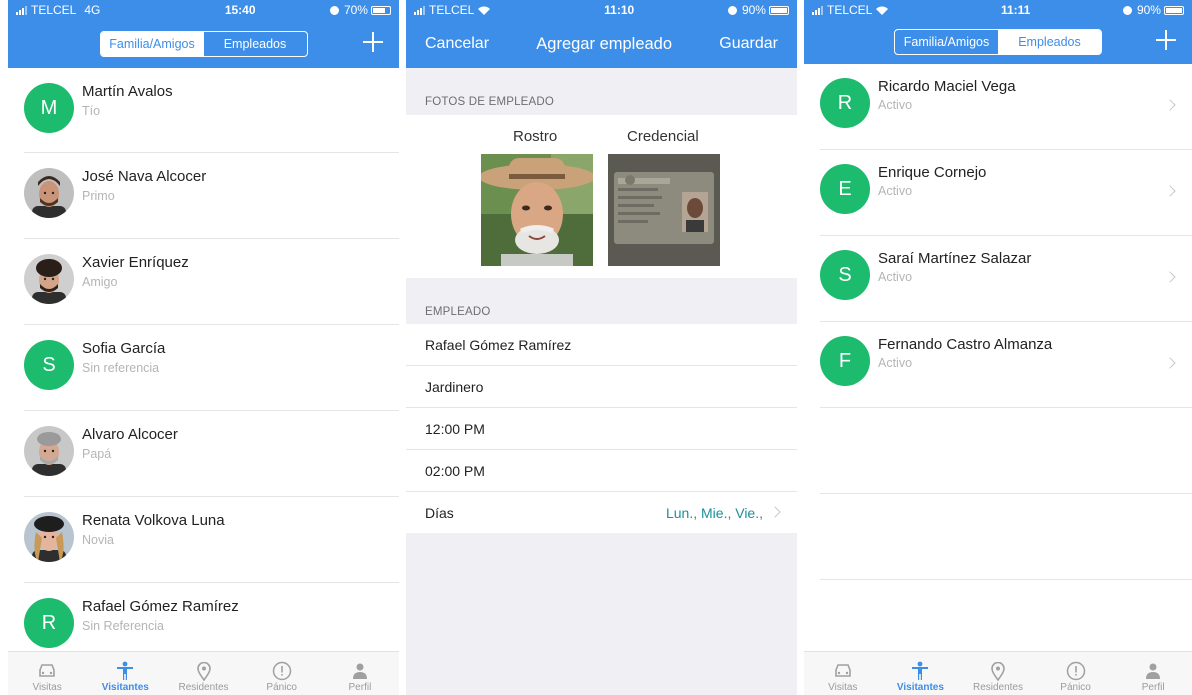 Image resolution: width=1192 pixels, height=695 pixels. Describe the element at coordinates (1006, 107) in the screenshot. I see `employee-row: R Ricardo Maciel Vega Activo` at that location.